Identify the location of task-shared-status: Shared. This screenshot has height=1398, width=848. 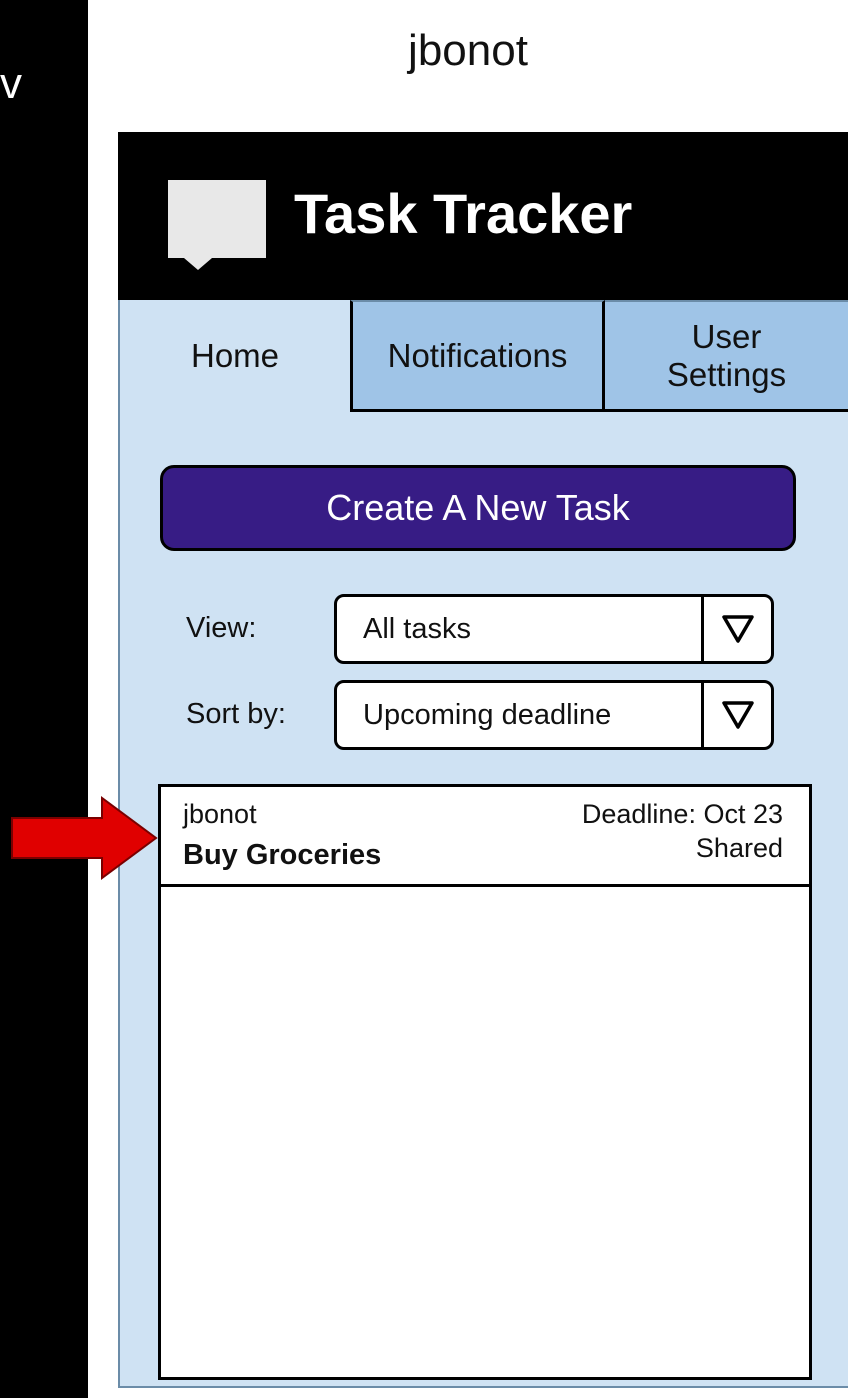
(739, 848).